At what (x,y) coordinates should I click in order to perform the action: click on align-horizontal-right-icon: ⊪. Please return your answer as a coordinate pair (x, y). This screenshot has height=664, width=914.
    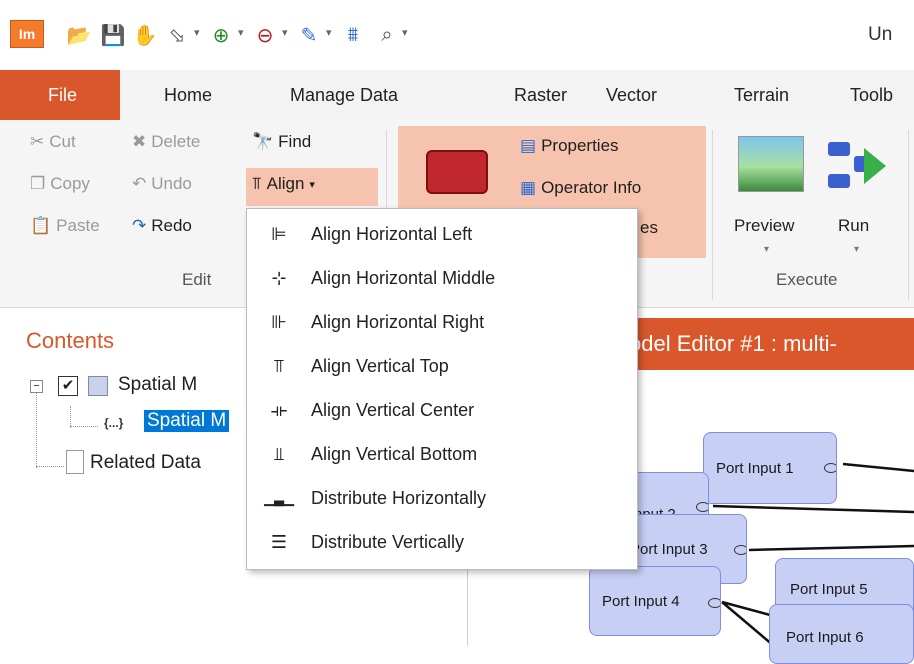
    Looking at the image, I should click on (279, 322).